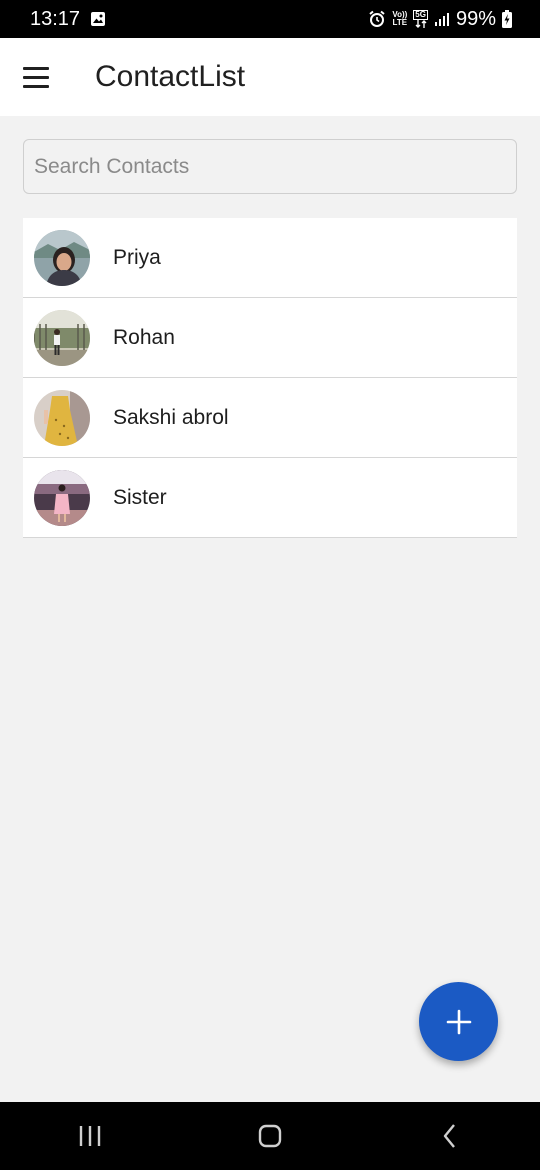 The image size is (540, 1170). I want to click on recent-apps-button, so click(90, 1136).